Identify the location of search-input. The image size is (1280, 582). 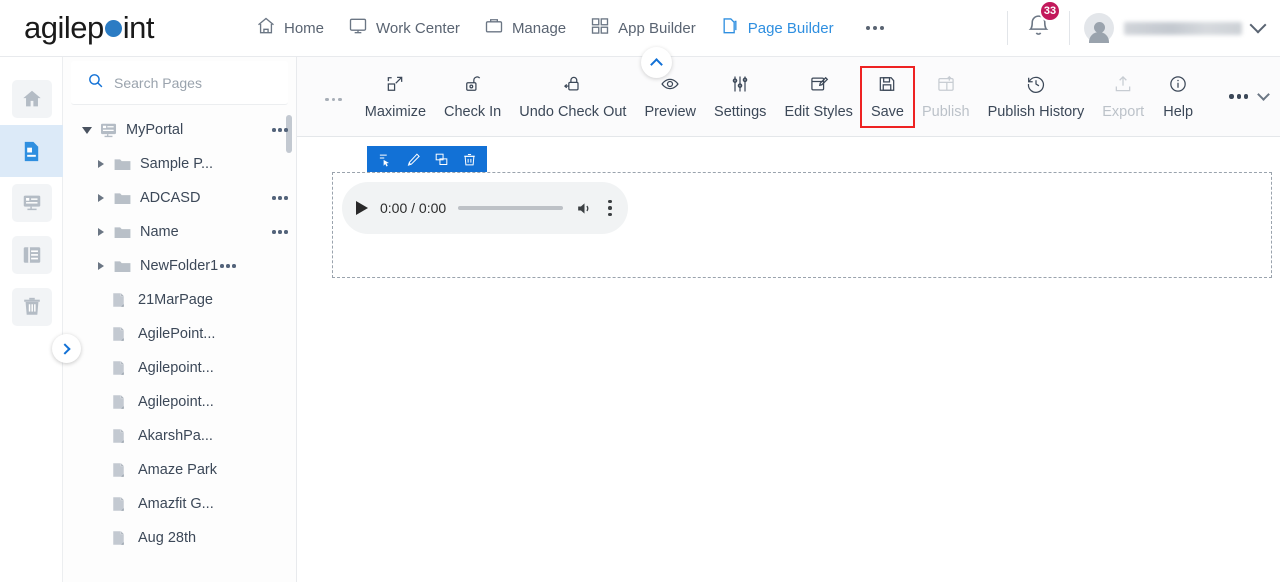
(189, 82).